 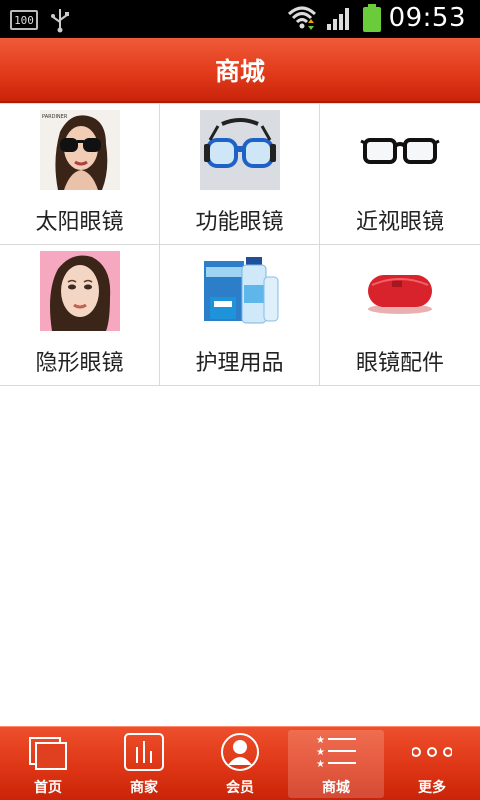 I want to click on contact-lens-model-image, so click(x=80, y=291).